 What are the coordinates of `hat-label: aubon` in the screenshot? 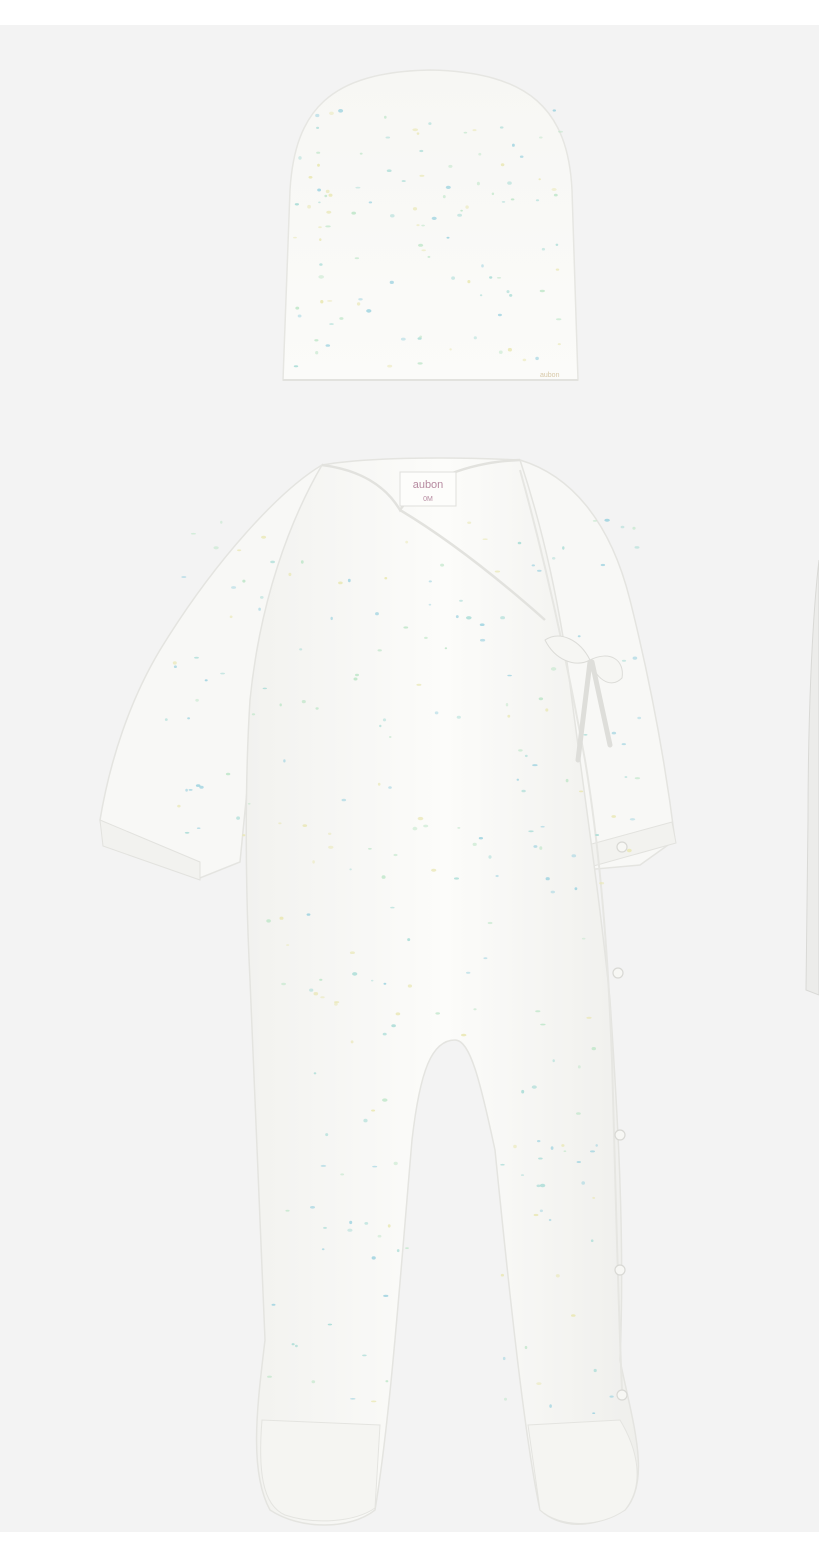 It's located at (550, 375).